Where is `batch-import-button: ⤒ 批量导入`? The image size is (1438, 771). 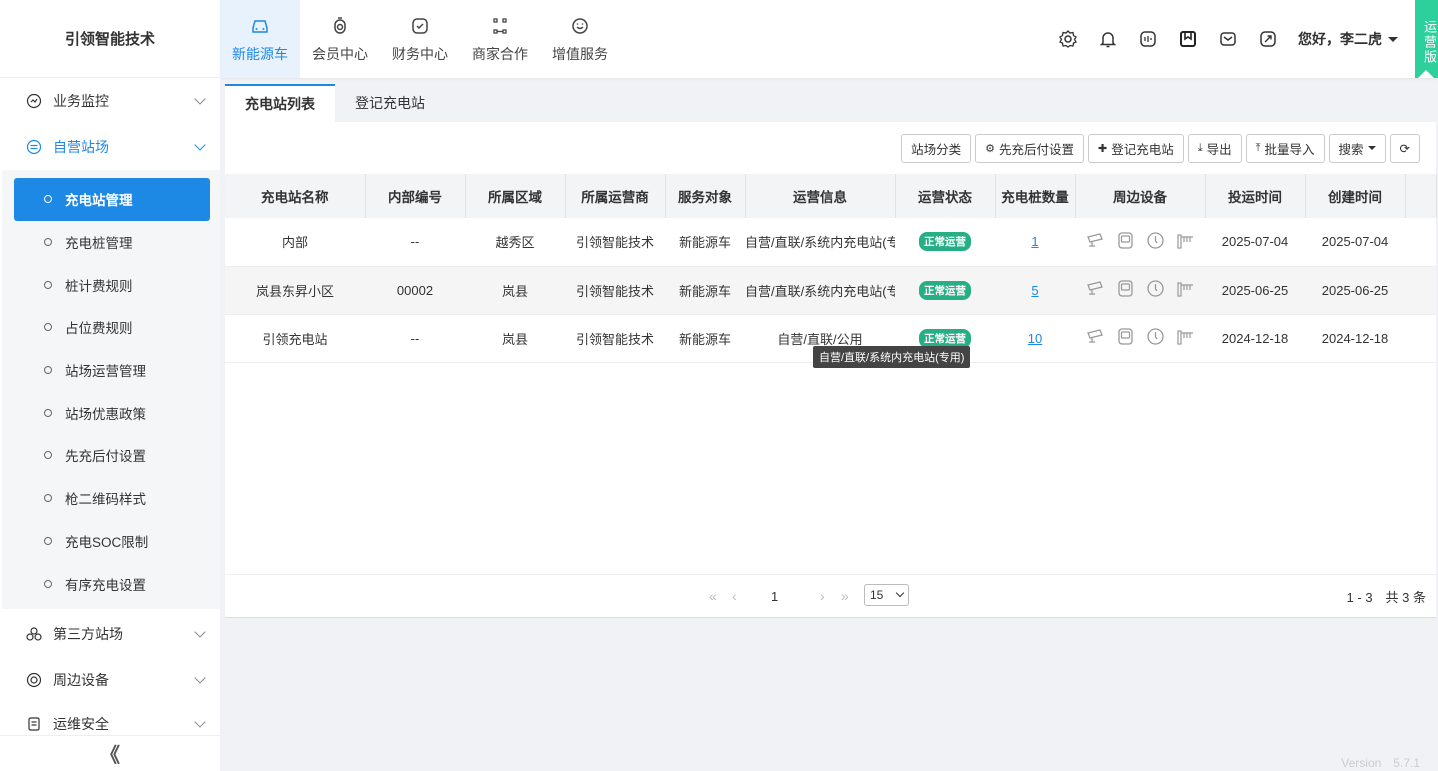 batch-import-button: ⤒ 批量导入 is located at coordinates (1285, 148).